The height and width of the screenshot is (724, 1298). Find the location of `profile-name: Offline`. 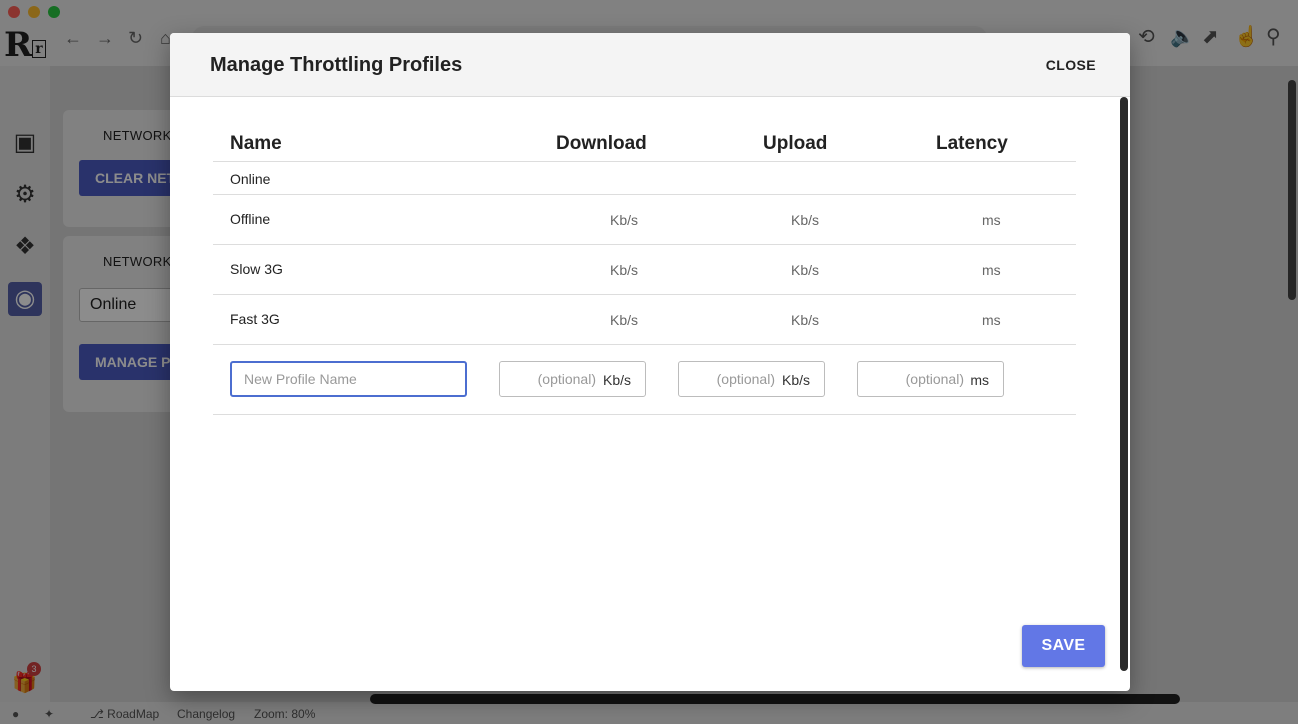

profile-name: Offline is located at coordinates (250, 219).